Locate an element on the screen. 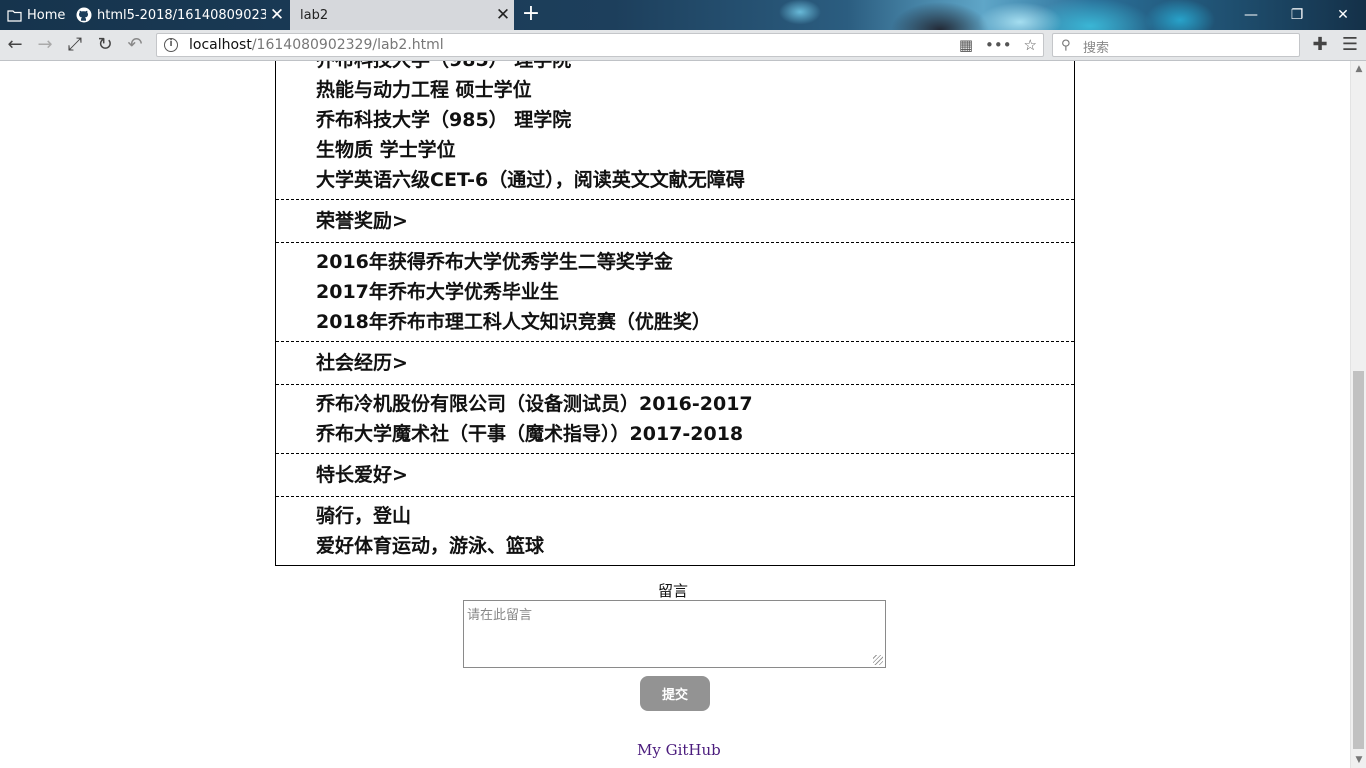  experience-heading: 社会经历> is located at coordinates (675, 363).